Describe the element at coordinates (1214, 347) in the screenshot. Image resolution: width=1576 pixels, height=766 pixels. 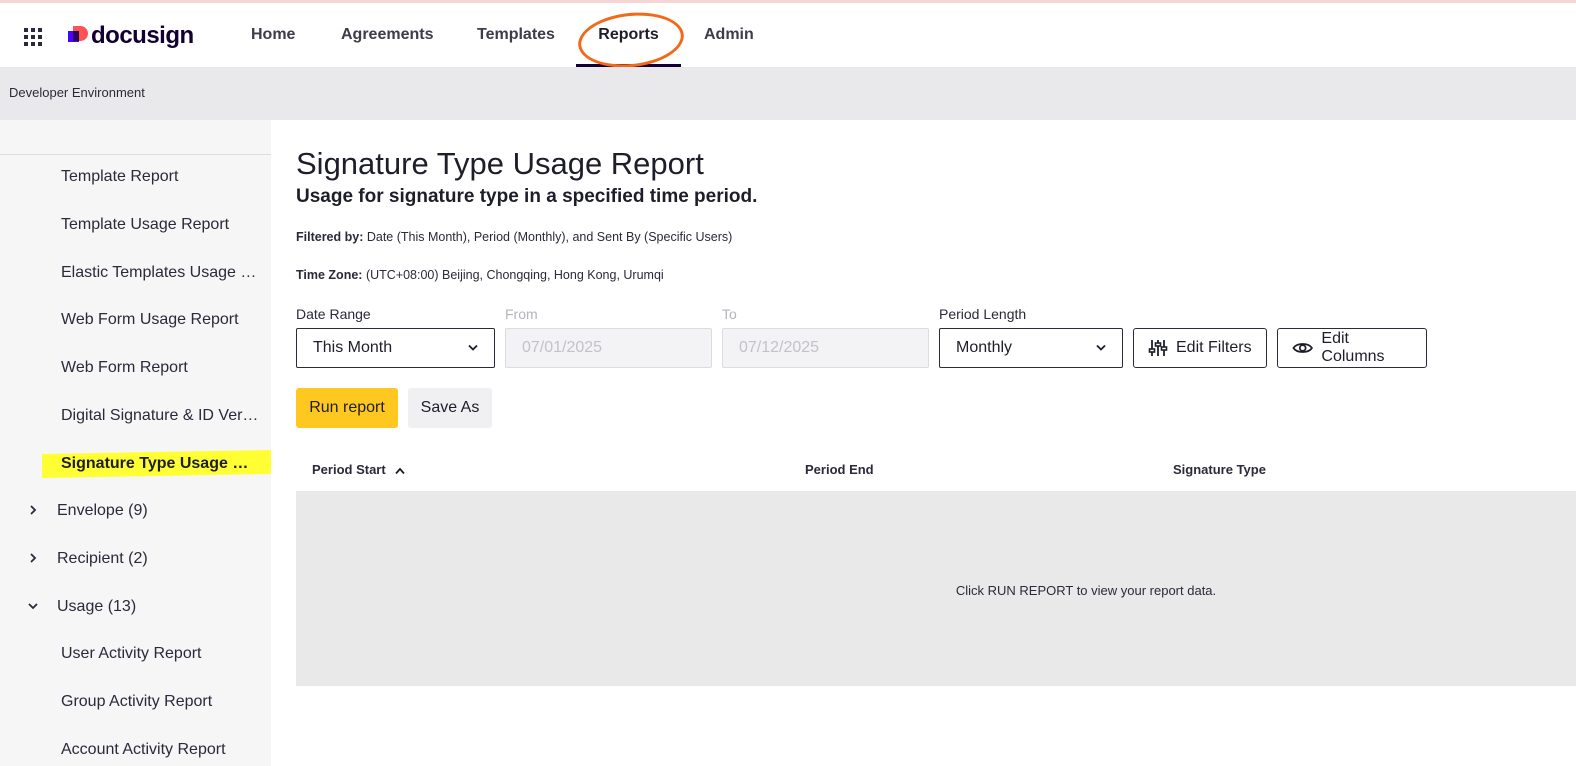
I see `edit-filters-label: Edit Filters` at that location.